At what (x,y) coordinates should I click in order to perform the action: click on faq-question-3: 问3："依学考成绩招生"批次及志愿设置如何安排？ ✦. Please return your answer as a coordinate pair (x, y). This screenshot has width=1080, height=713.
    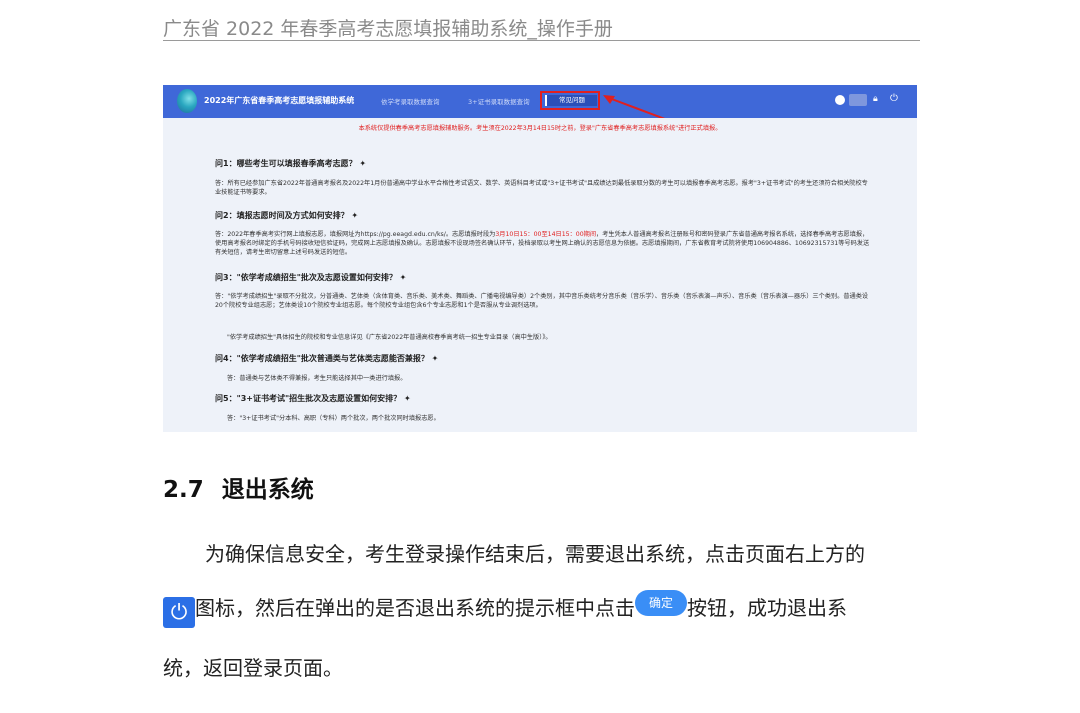
    Looking at the image, I should click on (311, 277).